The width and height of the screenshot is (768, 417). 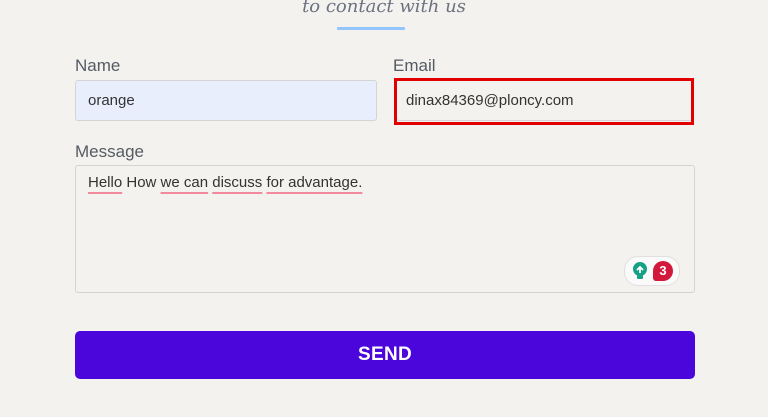 I want to click on section-subtitle: to contact with us, so click(x=384, y=8).